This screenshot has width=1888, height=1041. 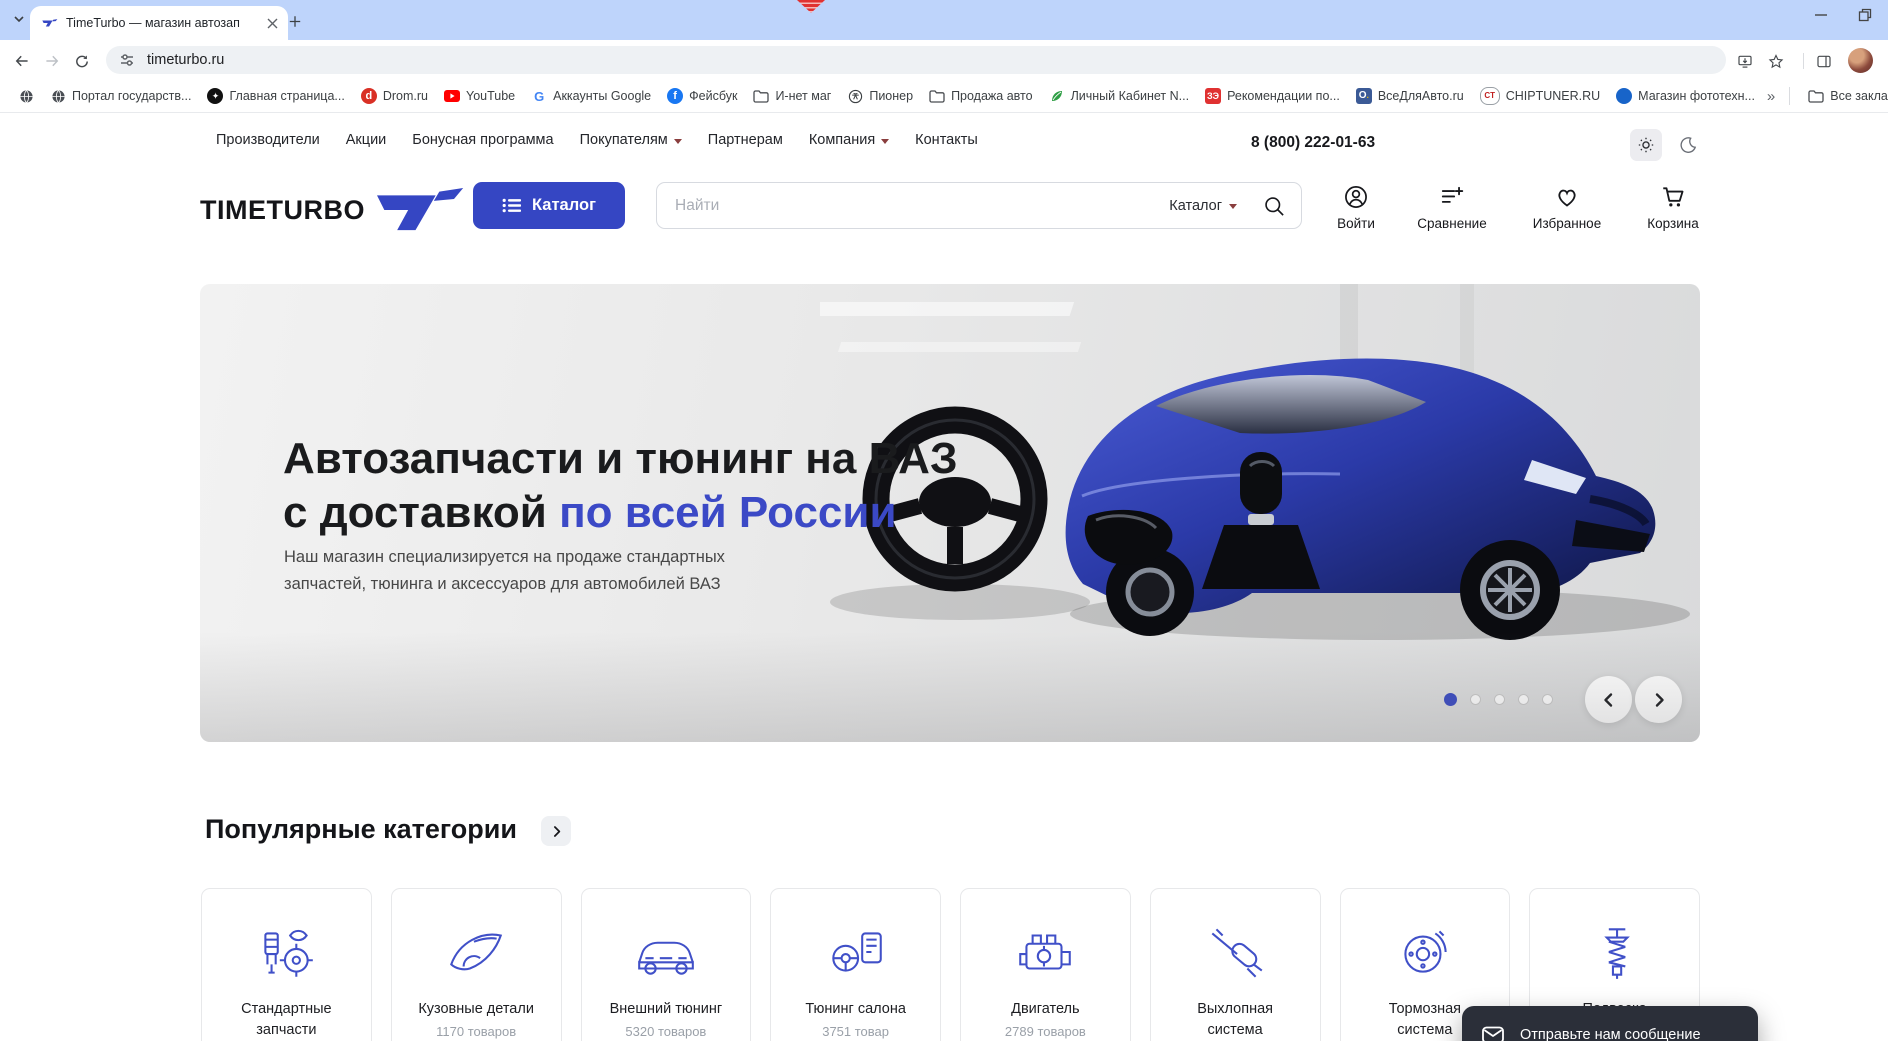 I want to click on compass-icon: ✦, so click(x=215, y=96).